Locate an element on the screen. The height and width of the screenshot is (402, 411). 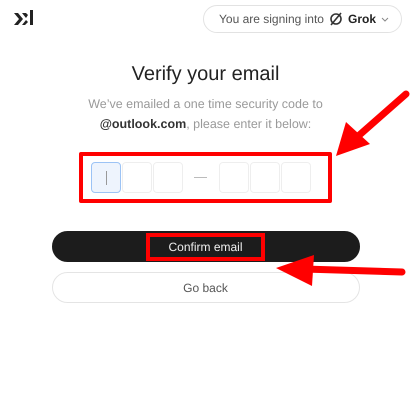
page-title: Verify your email is located at coordinates (206, 74).